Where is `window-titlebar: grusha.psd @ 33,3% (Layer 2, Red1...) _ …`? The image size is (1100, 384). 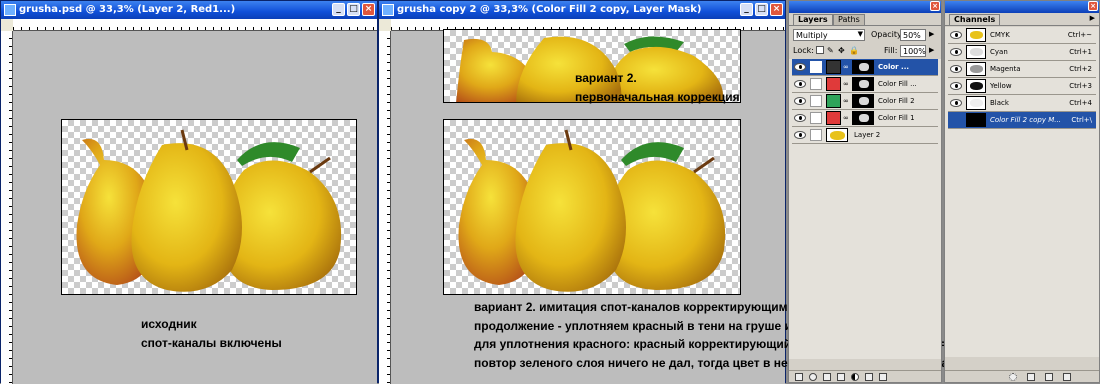 window-titlebar: grusha.psd @ 33,3% (Layer 2, Red1...) _ … is located at coordinates (189, 10).